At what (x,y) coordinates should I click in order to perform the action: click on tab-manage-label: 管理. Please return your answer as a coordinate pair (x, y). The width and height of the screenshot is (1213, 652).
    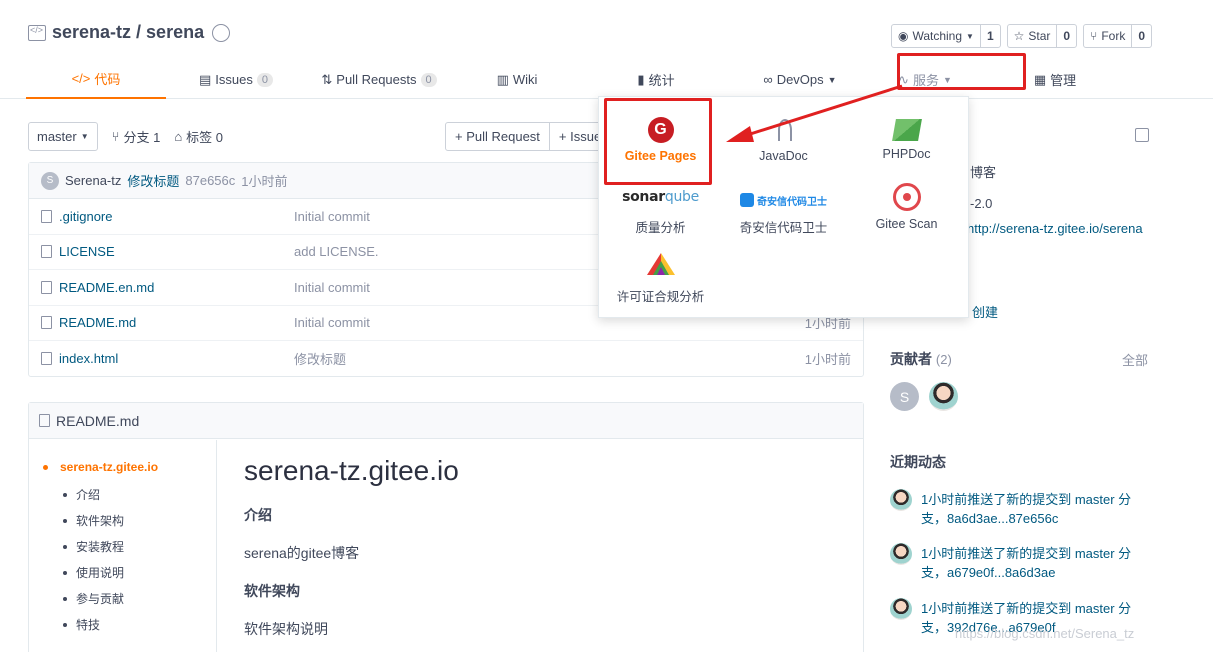
    Looking at the image, I should click on (1063, 80).